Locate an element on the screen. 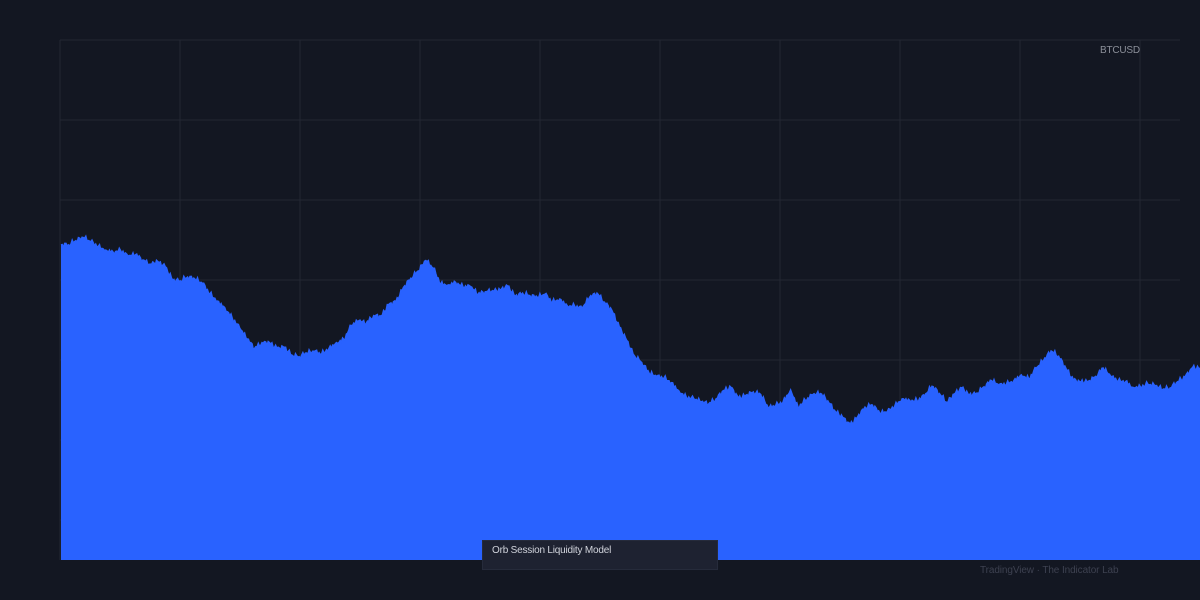 The image size is (1200, 600). indicator-caption: Orb Session Liquidity Model is located at coordinates (600, 555).